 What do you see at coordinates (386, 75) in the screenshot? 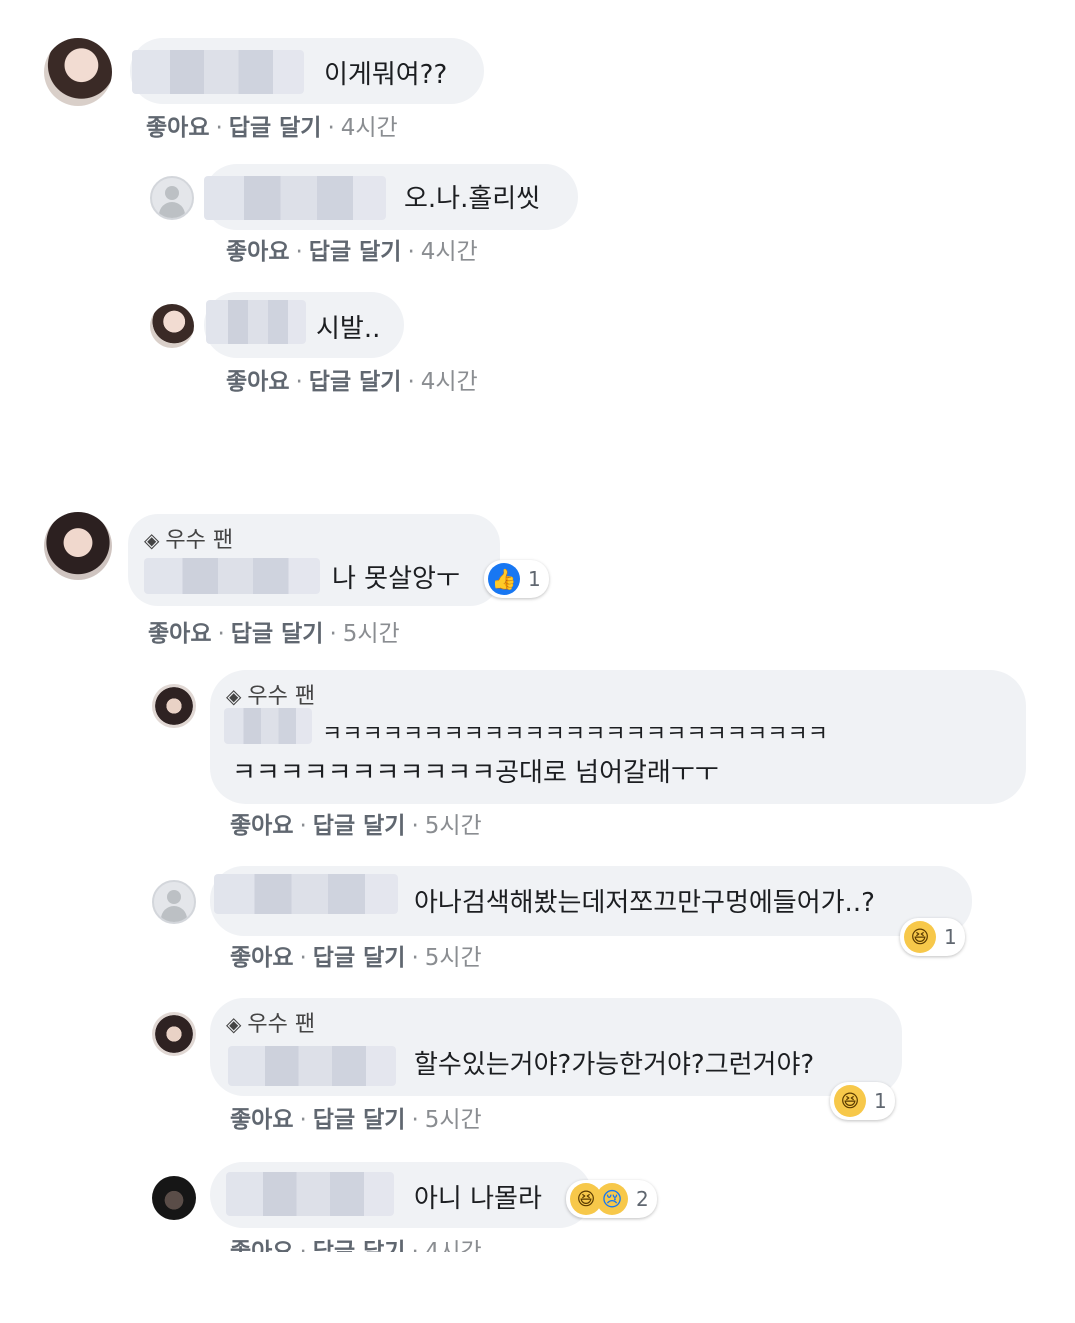
I see `comment-text: 이게뭐여??` at bounding box center [386, 75].